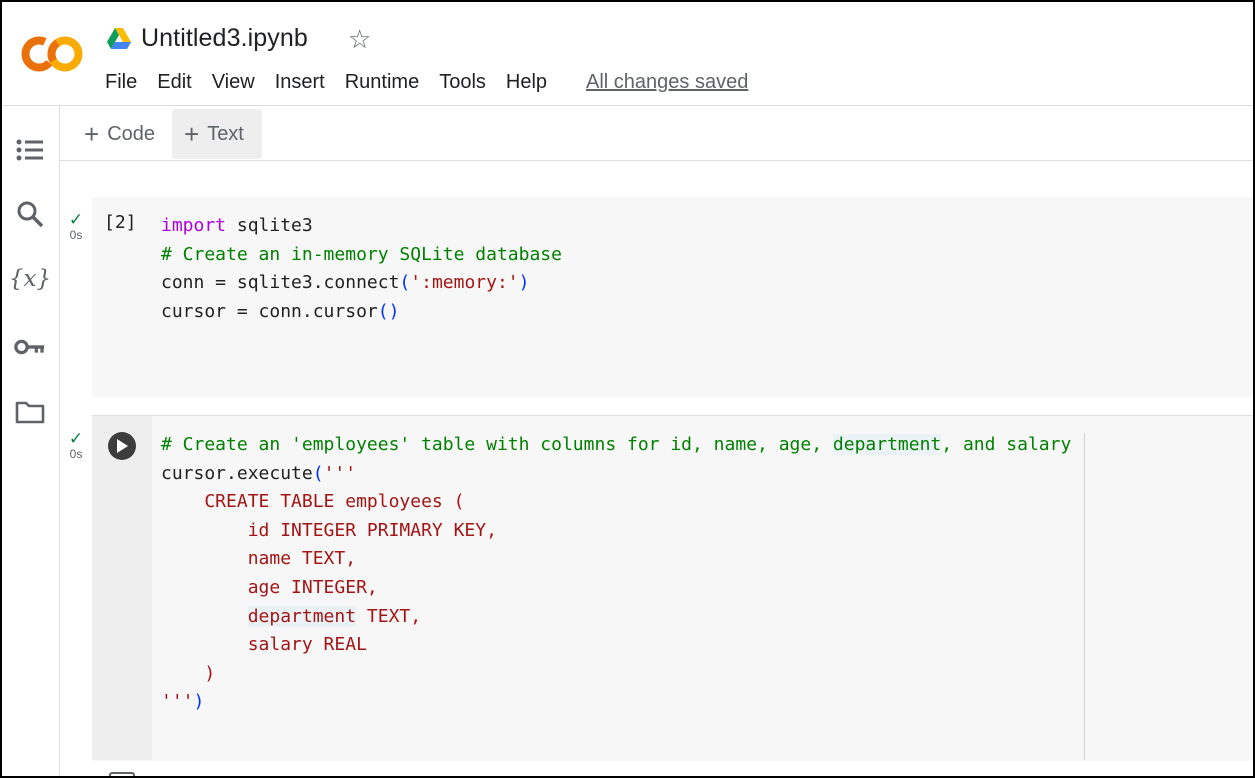  What do you see at coordinates (30, 150) in the screenshot?
I see `table-of-contents-icon` at bounding box center [30, 150].